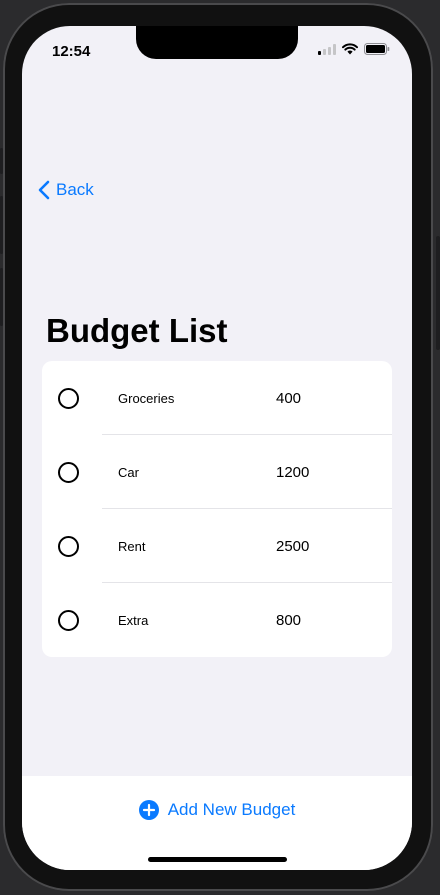 Image resolution: width=440 pixels, height=895 pixels. I want to click on battery-icon, so click(377, 49).